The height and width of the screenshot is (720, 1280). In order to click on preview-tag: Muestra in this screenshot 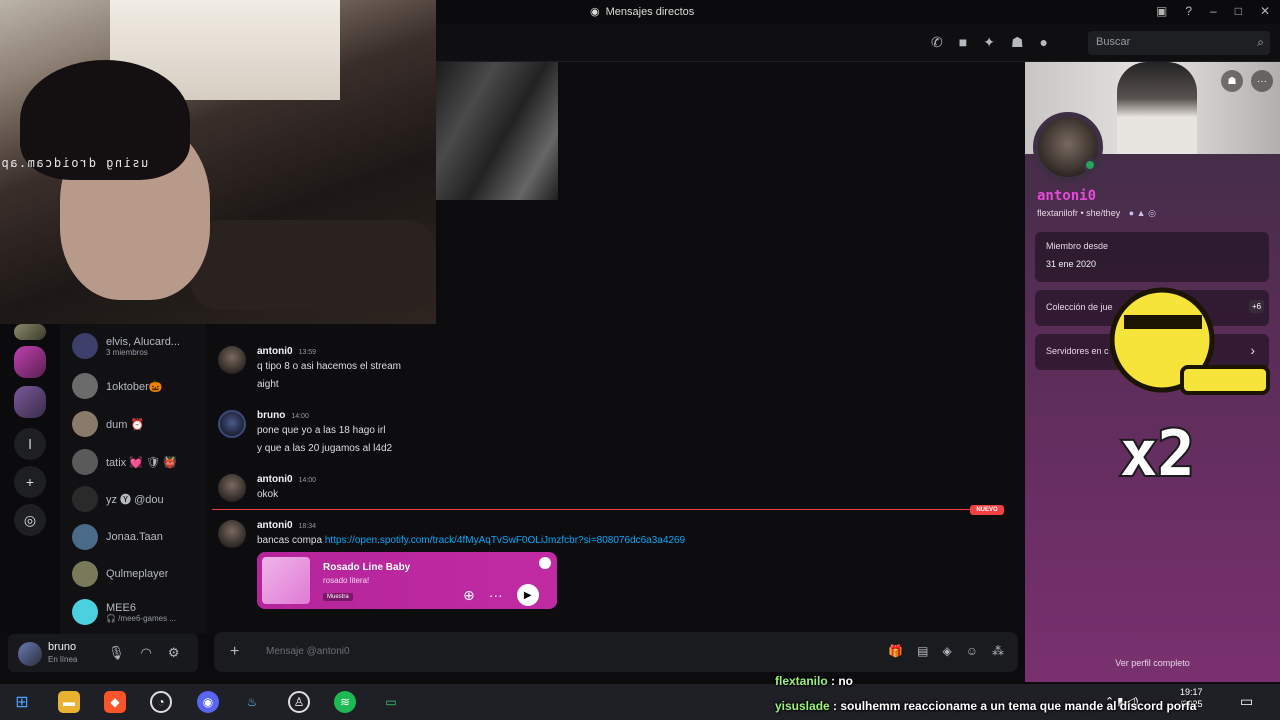, I will do `click(338, 597)`.